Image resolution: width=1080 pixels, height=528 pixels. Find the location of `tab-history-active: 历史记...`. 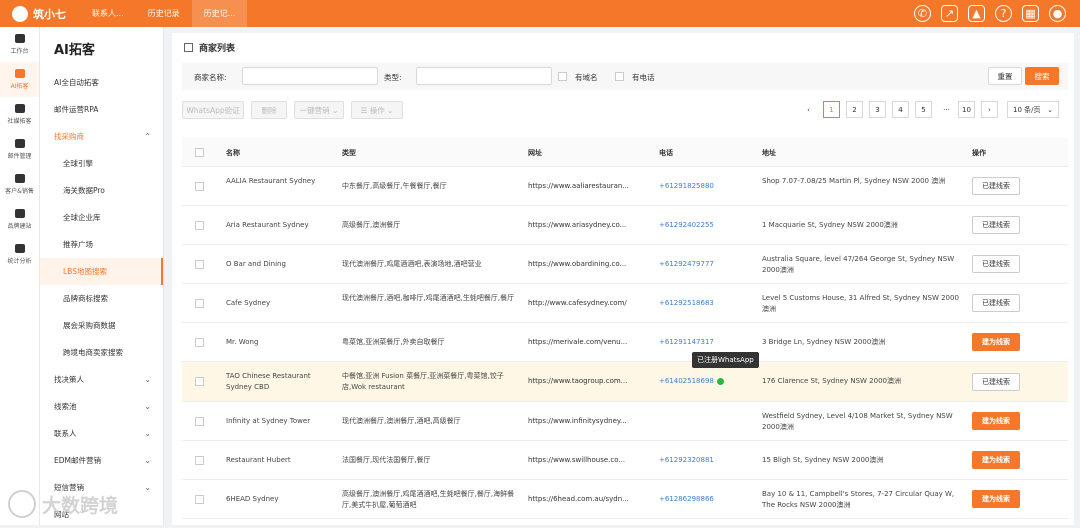

tab-history-active: 历史记... is located at coordinates (219, 13).